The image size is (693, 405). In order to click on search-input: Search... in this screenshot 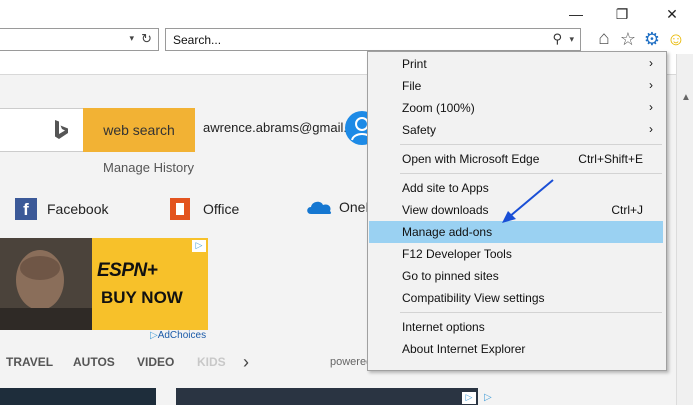, I will do `click(197, 40)`.